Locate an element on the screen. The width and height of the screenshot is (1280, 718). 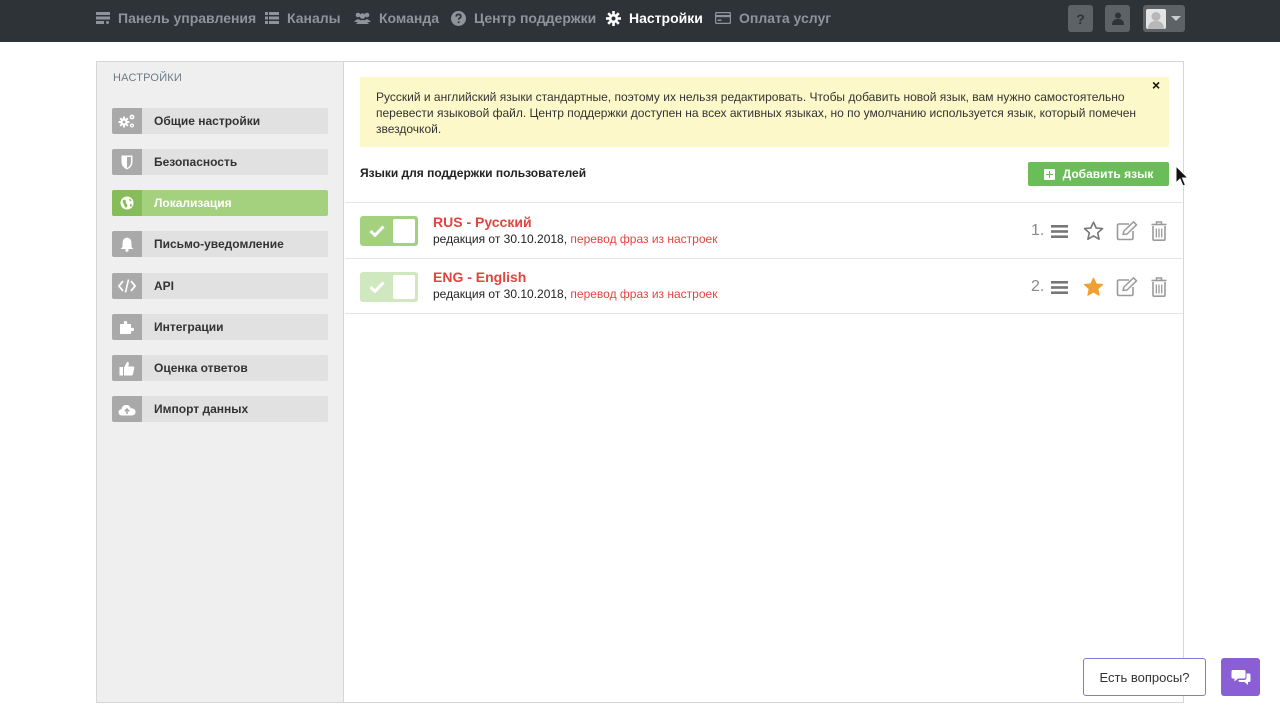
users-icon is located at coordinates (362, 18).